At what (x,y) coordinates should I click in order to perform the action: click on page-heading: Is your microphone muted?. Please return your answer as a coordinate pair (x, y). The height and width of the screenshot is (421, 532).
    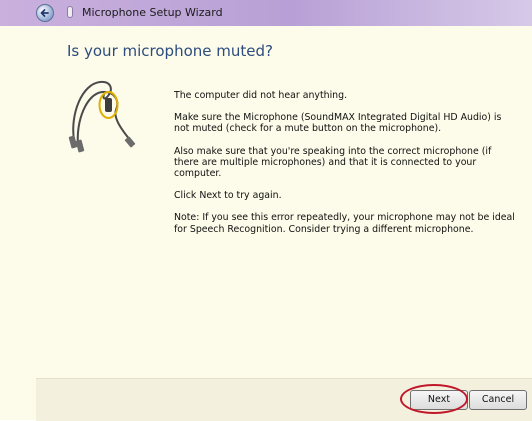
    Looking at the image, I should click on (170, 51).